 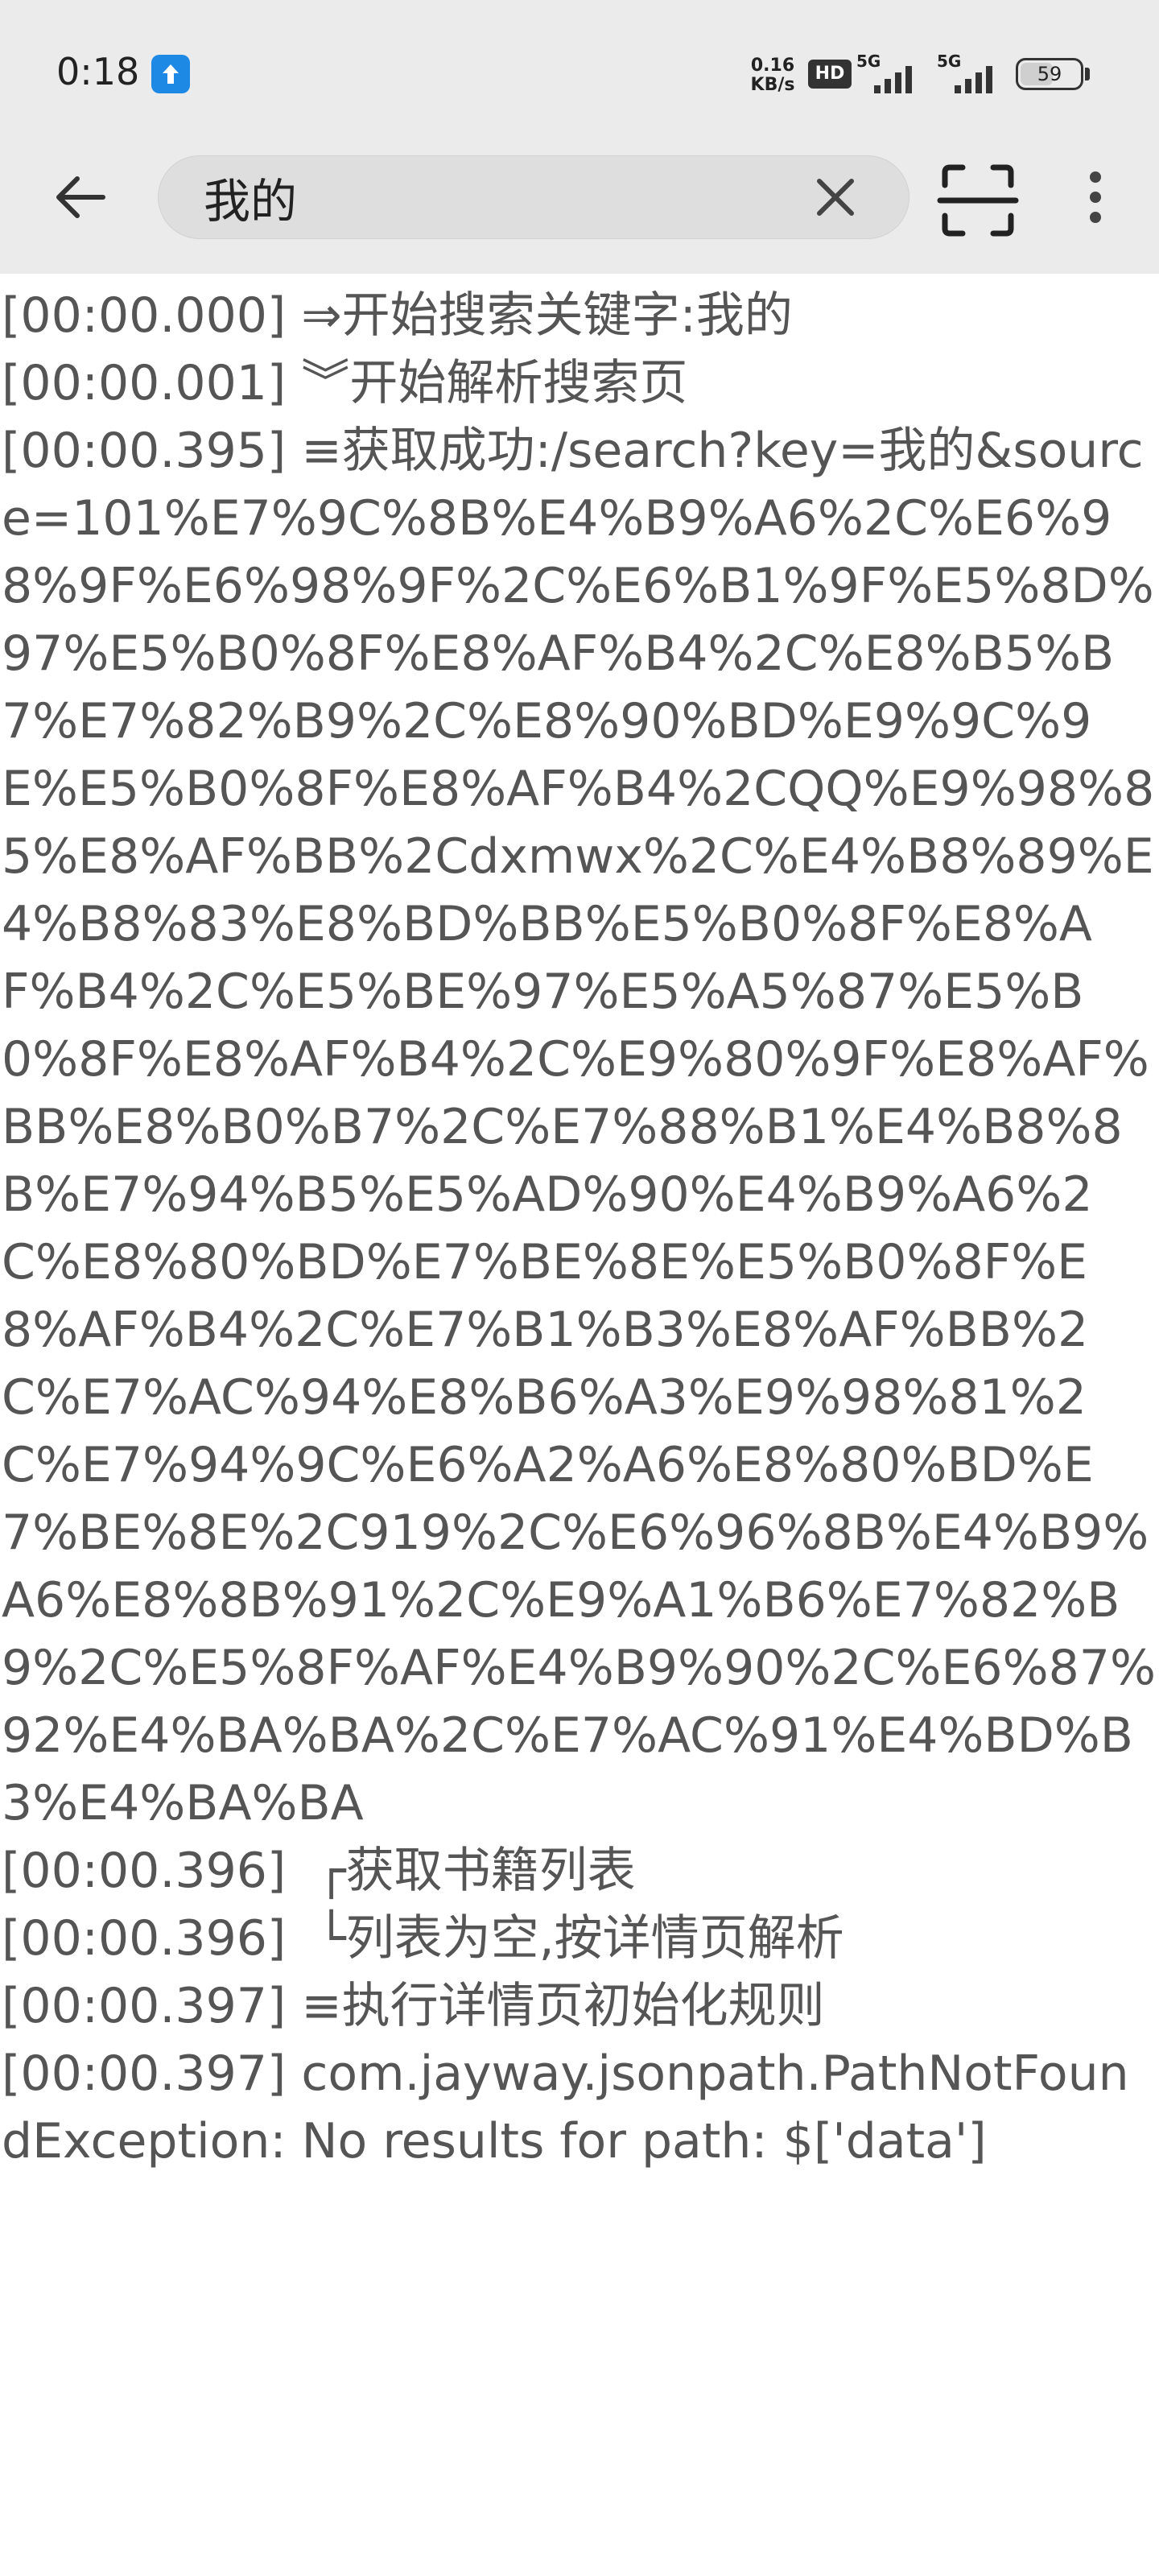 I want to click on battery-icon: 59, so click(x=1049, y=74).